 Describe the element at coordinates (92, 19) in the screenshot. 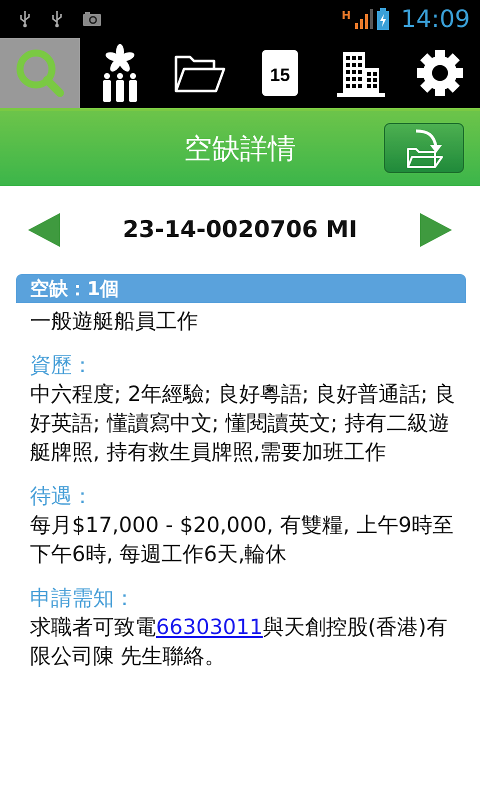

I see `camera-icon` at that location.